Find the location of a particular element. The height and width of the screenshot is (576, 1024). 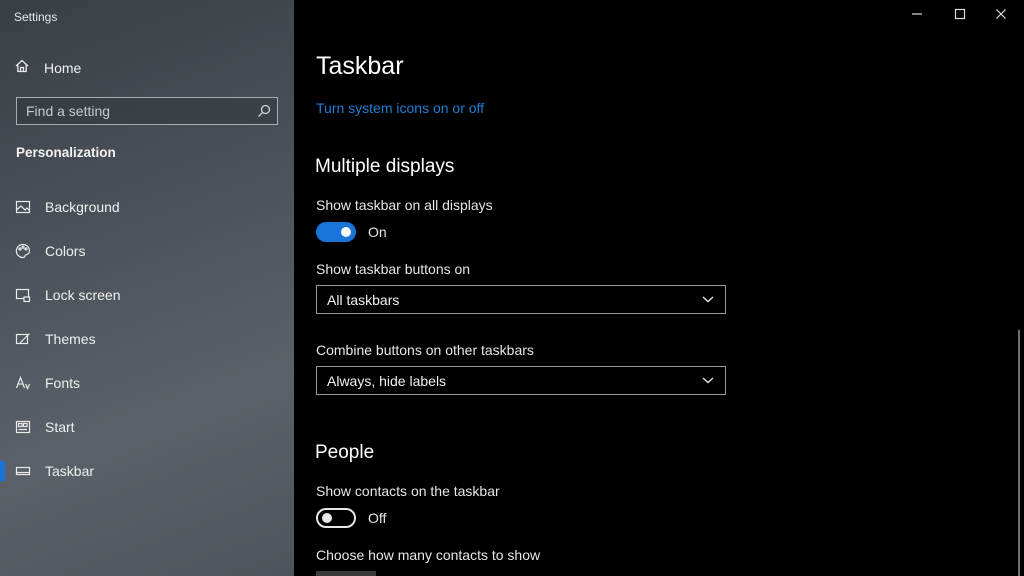

minimize-icon is located at coordinates (917, 16).